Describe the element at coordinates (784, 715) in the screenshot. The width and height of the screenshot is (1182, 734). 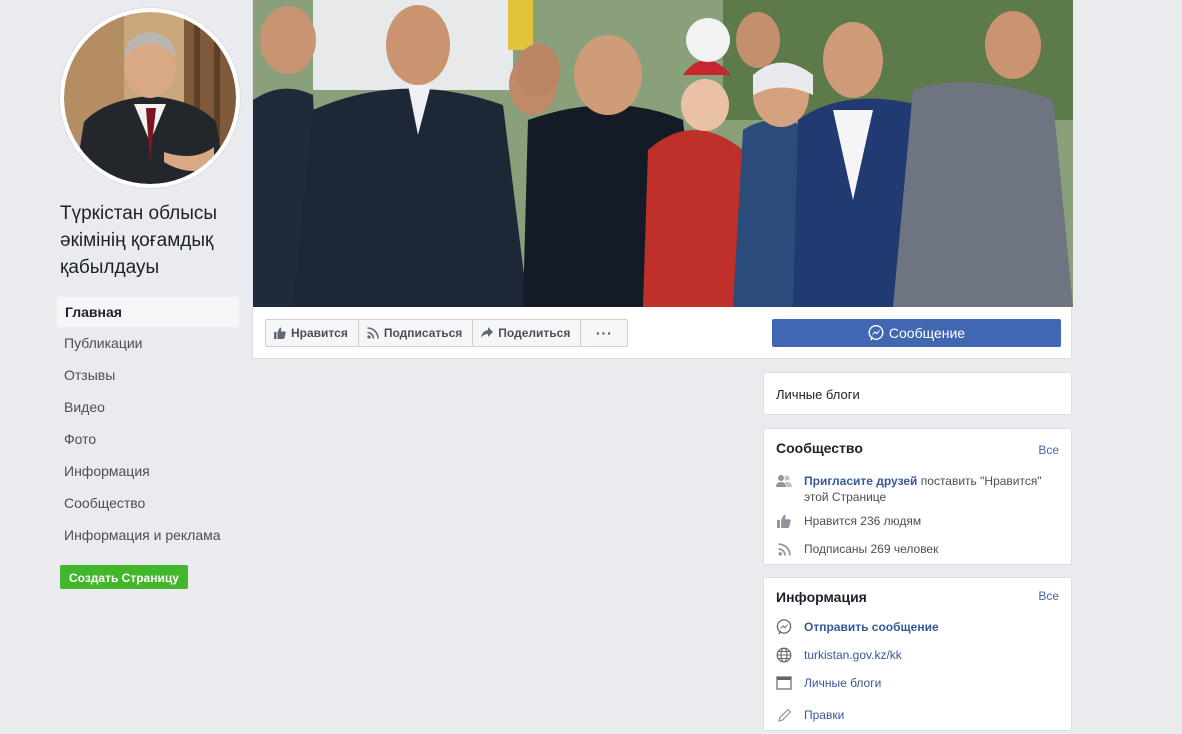
I see `pencil-icon` at that location.